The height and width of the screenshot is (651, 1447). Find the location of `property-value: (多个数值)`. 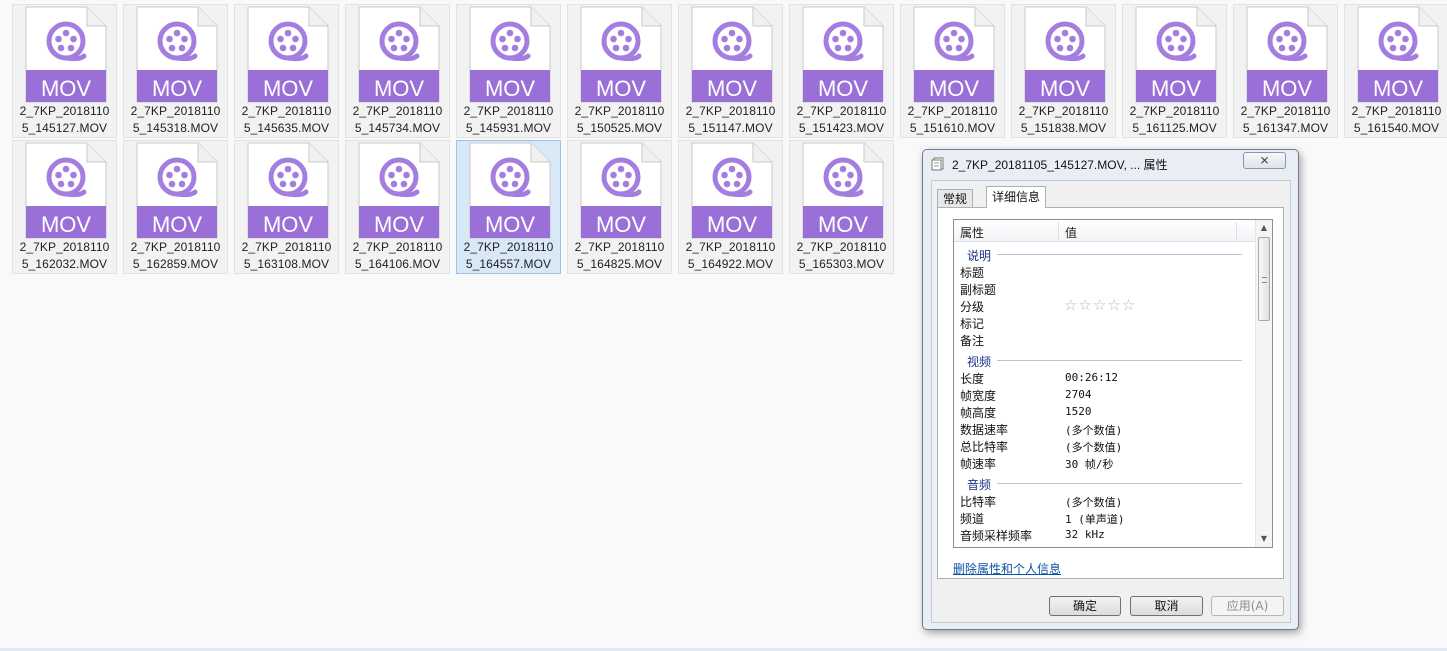

property-value: (多个数值) is located at coordinates (1094, 502).